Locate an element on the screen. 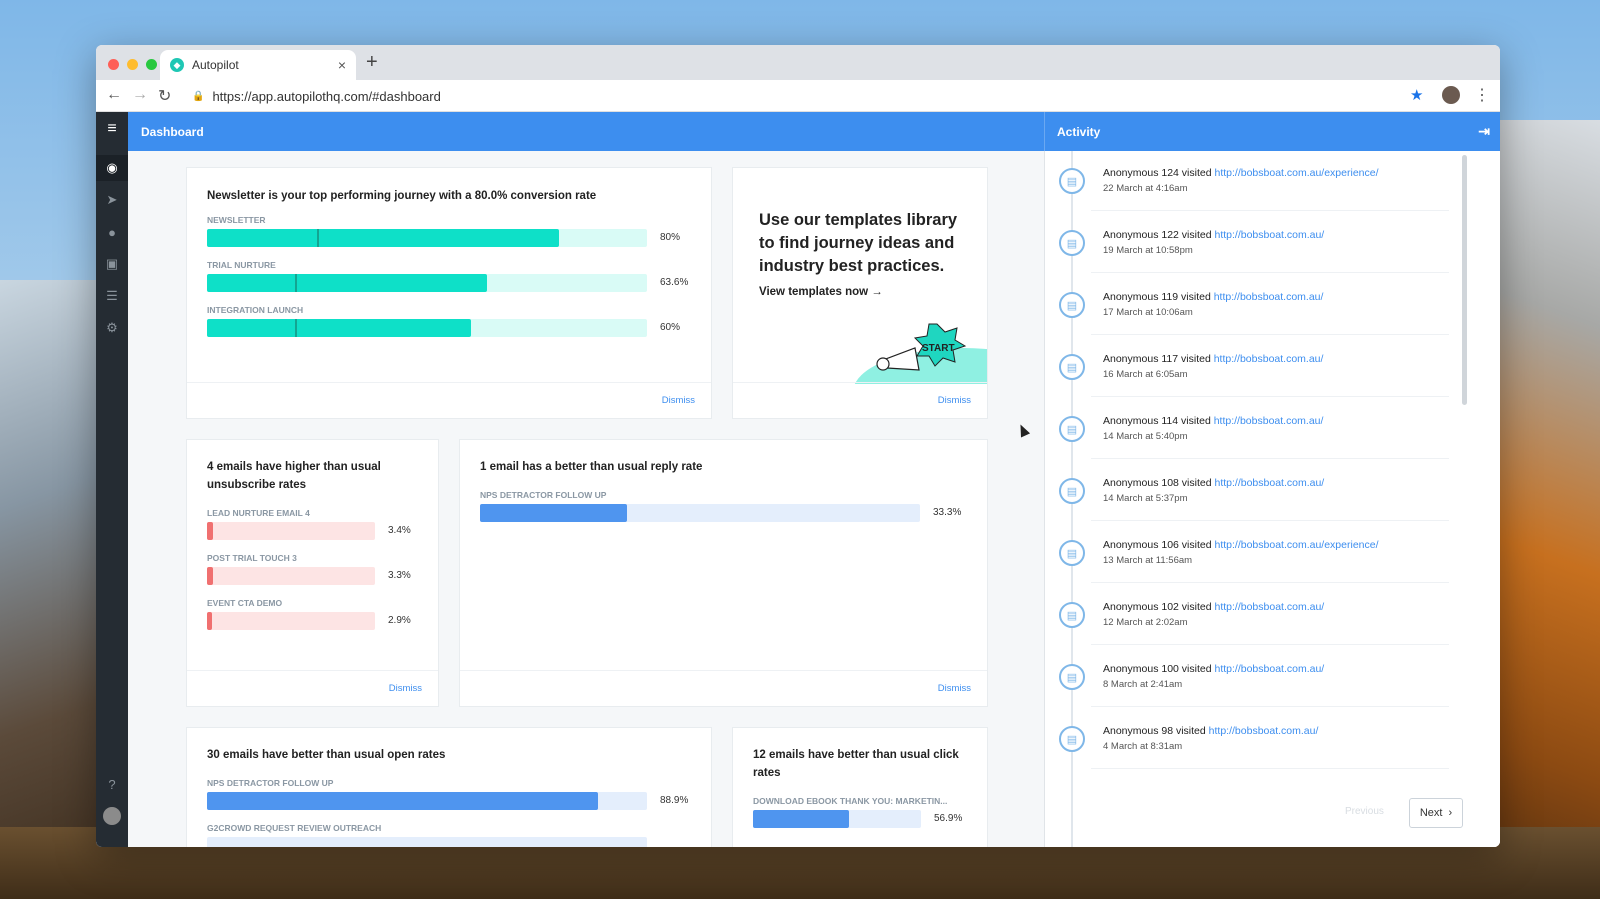 The image size is (1600, 899). bar-percent: 60% is located at coordinates (670, 327).